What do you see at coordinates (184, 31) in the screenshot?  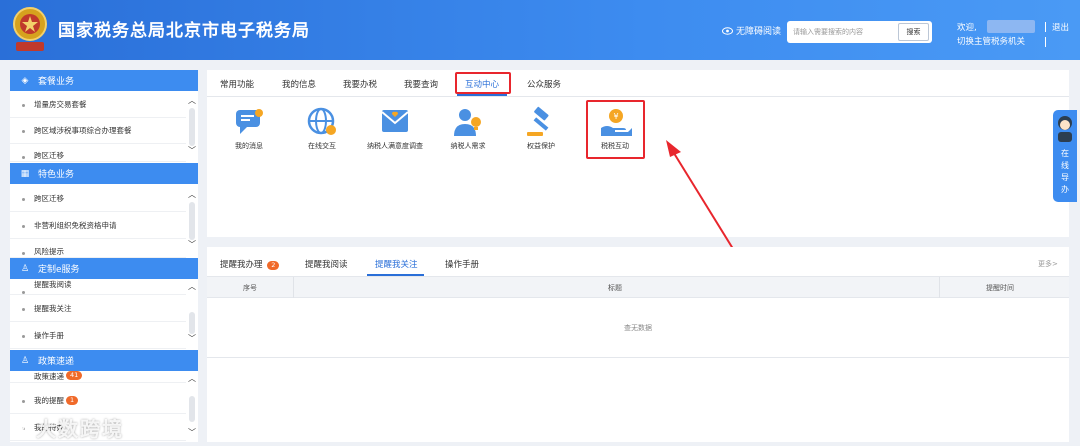 I see `site-title: 国家税务总局北京市电子税务局` at bounding box center [184, 31].